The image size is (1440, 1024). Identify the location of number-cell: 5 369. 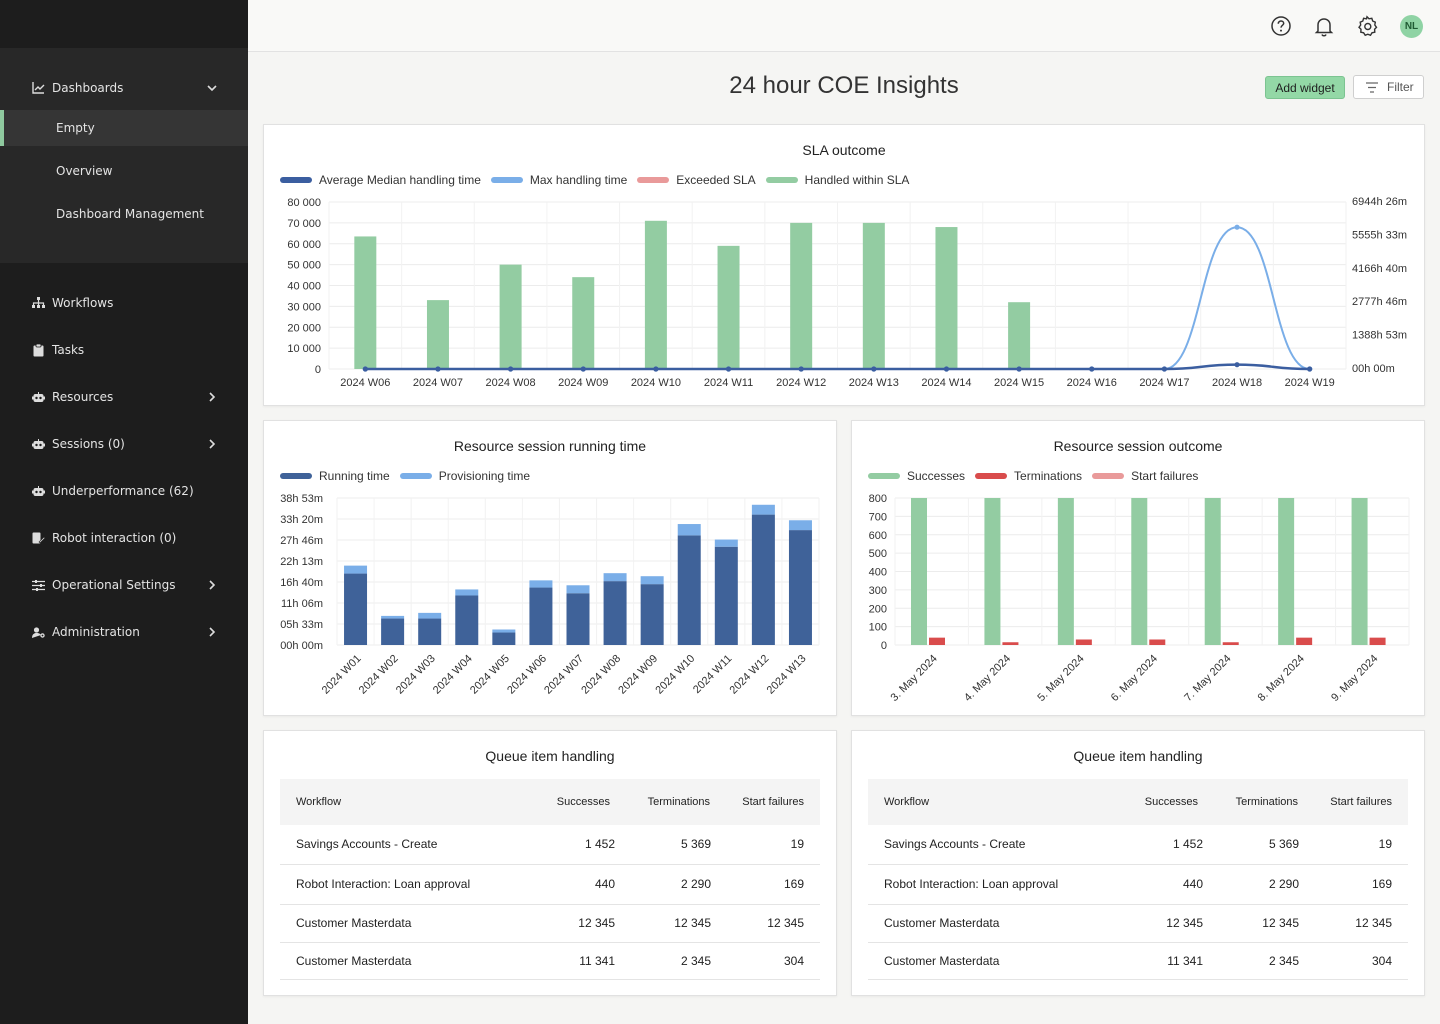
(1283, 844).